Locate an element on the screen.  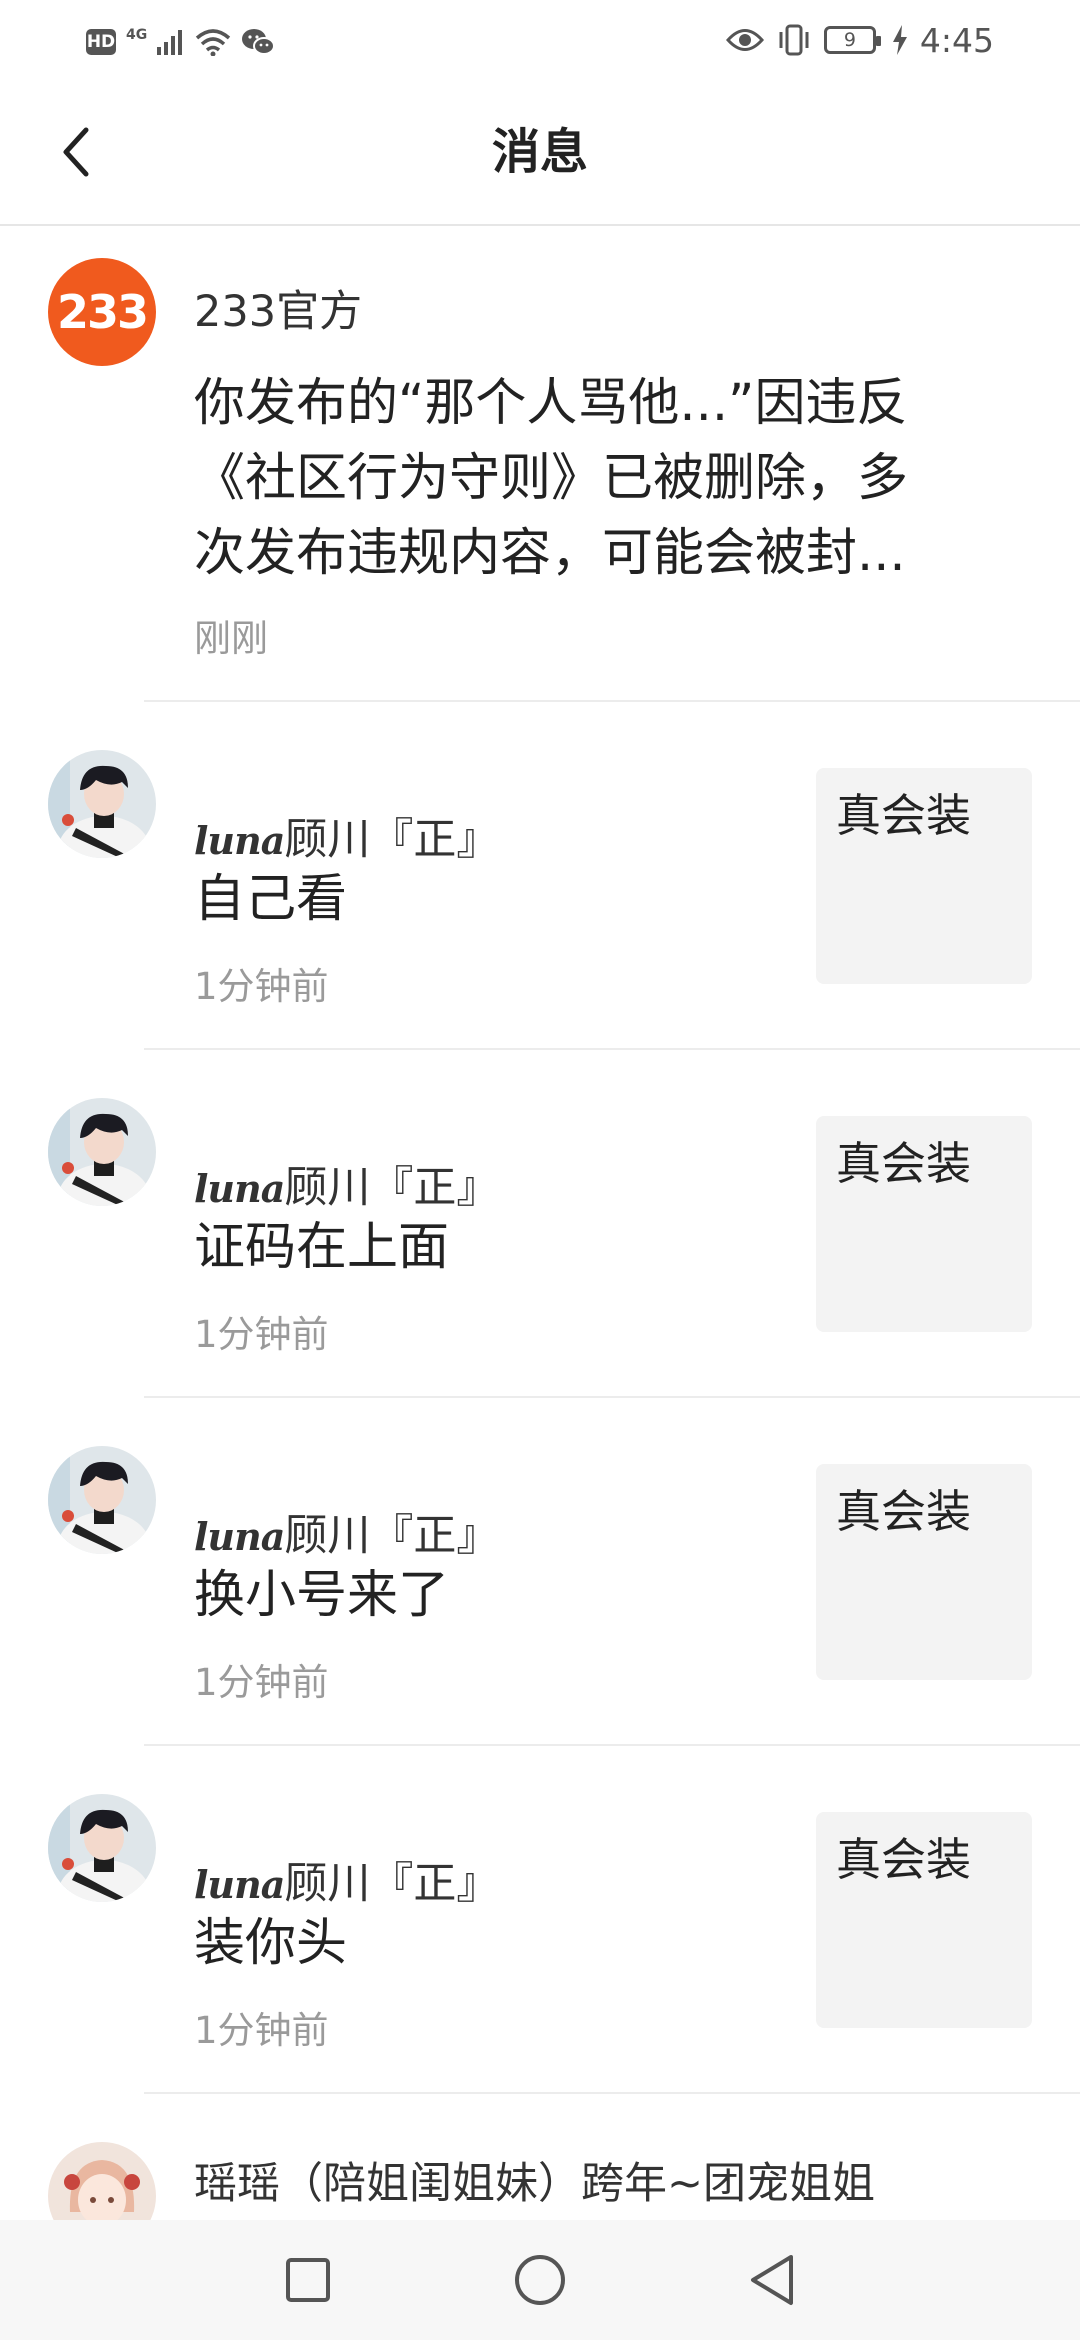
app-header: 消息 is located at coordinates (540, 153).